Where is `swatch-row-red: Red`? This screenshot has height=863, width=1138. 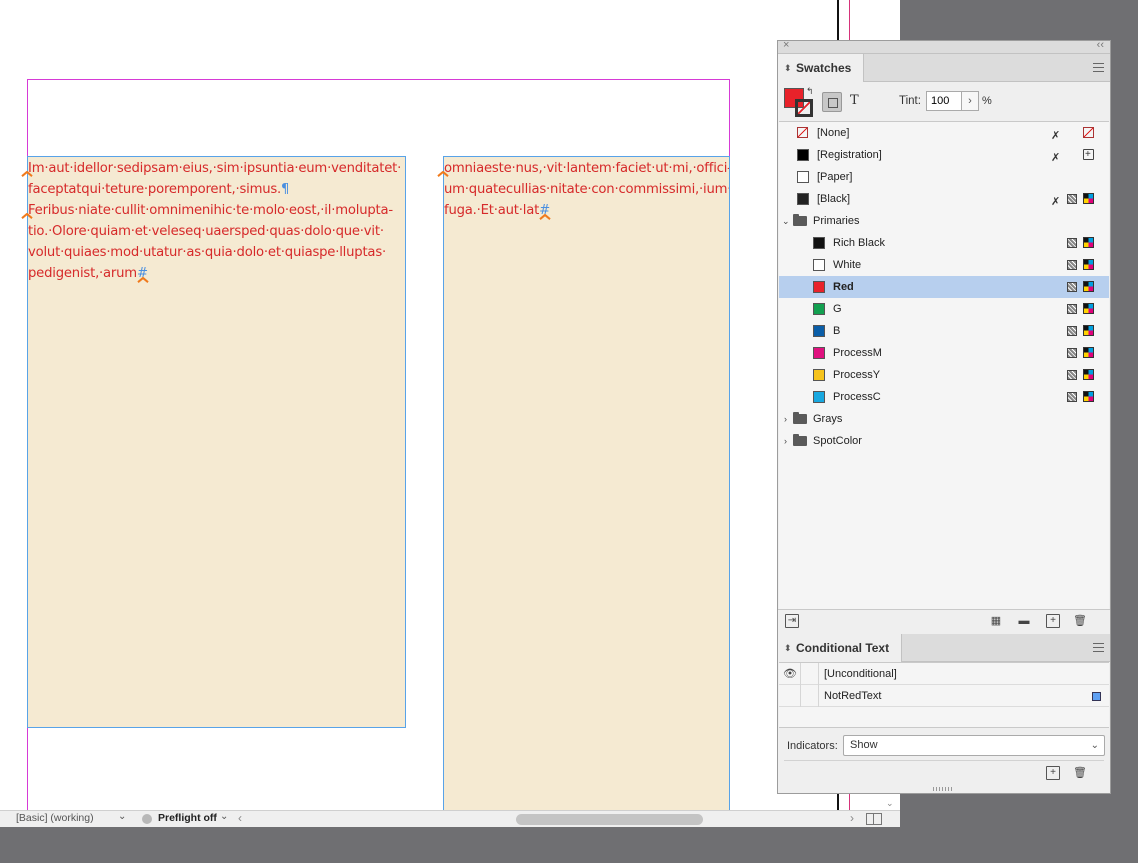
swatch-row-red: Red is located at coordinates (944, 287).